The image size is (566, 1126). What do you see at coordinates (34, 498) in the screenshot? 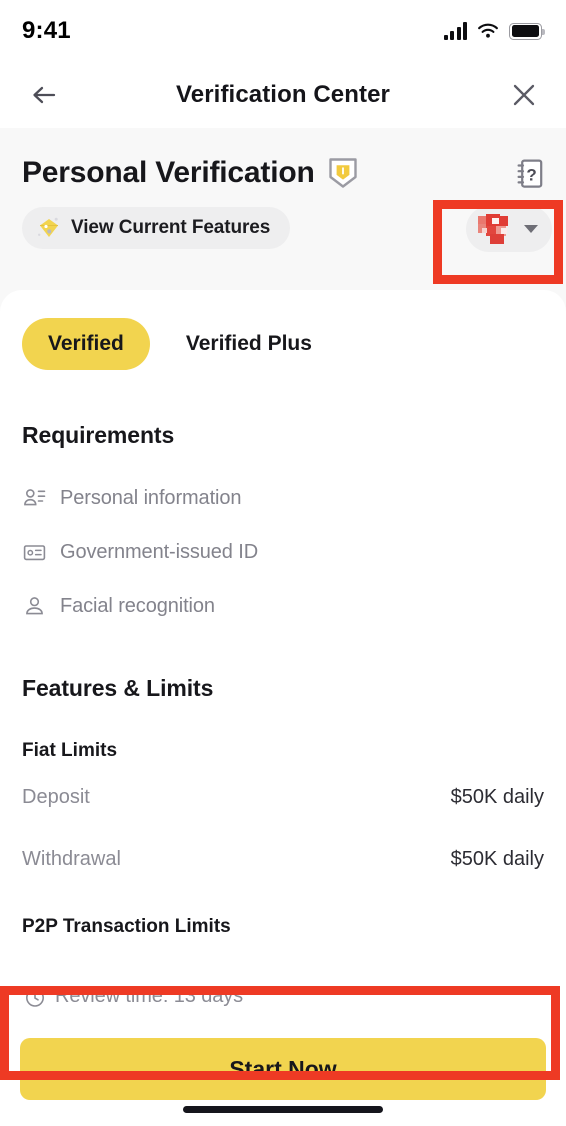
I see `person-details-icon` at bounding box center [34, 498].